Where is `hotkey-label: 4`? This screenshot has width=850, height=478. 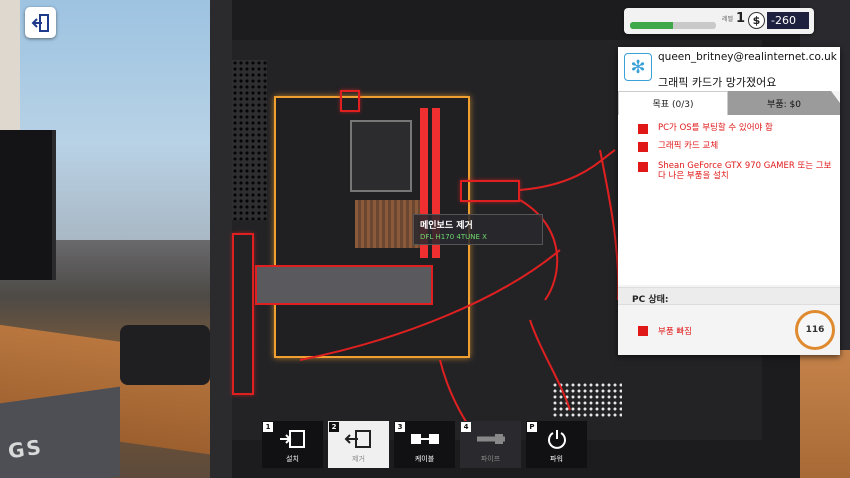
hotkey-label: 4 is located at coordinates (466, 427).